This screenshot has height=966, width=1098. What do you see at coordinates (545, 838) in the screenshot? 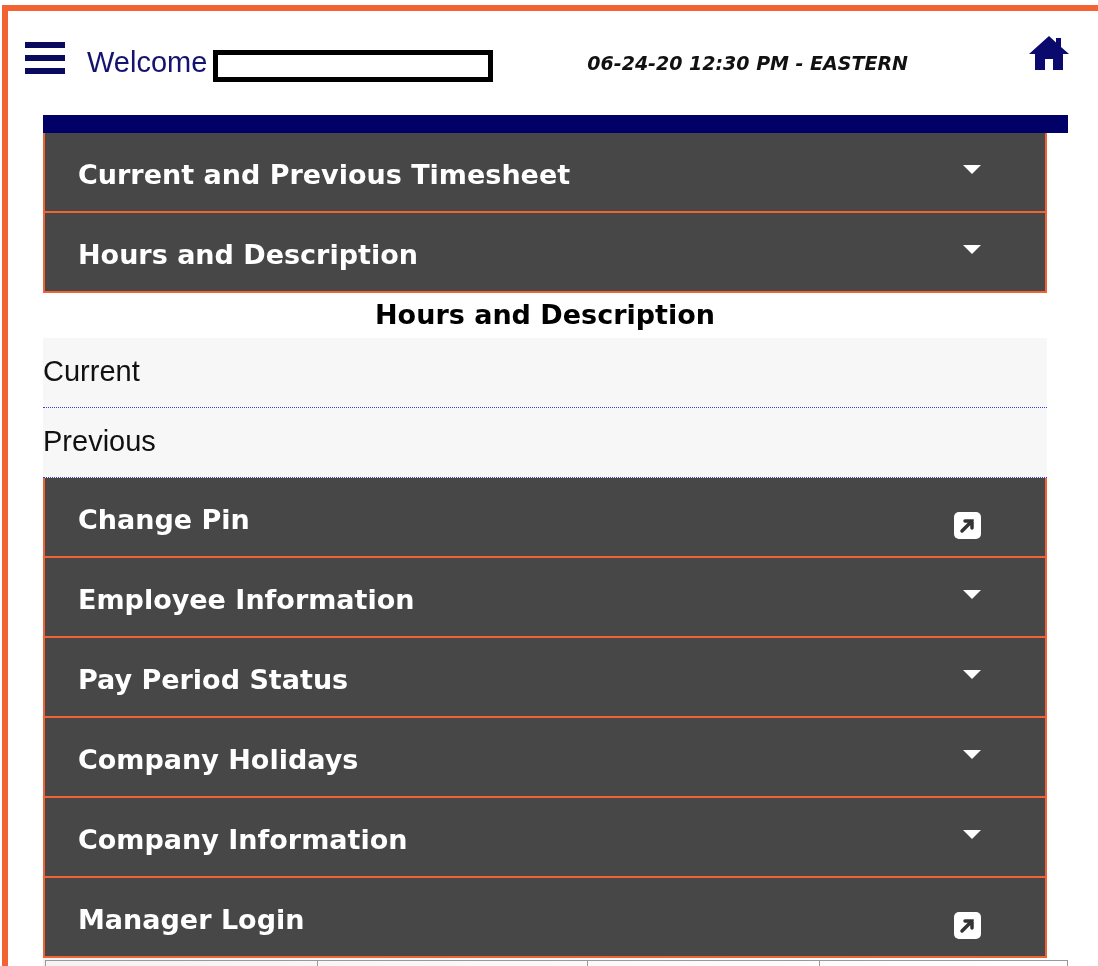
I see `menu-item: Company Information` at bounding box center [545, 838].